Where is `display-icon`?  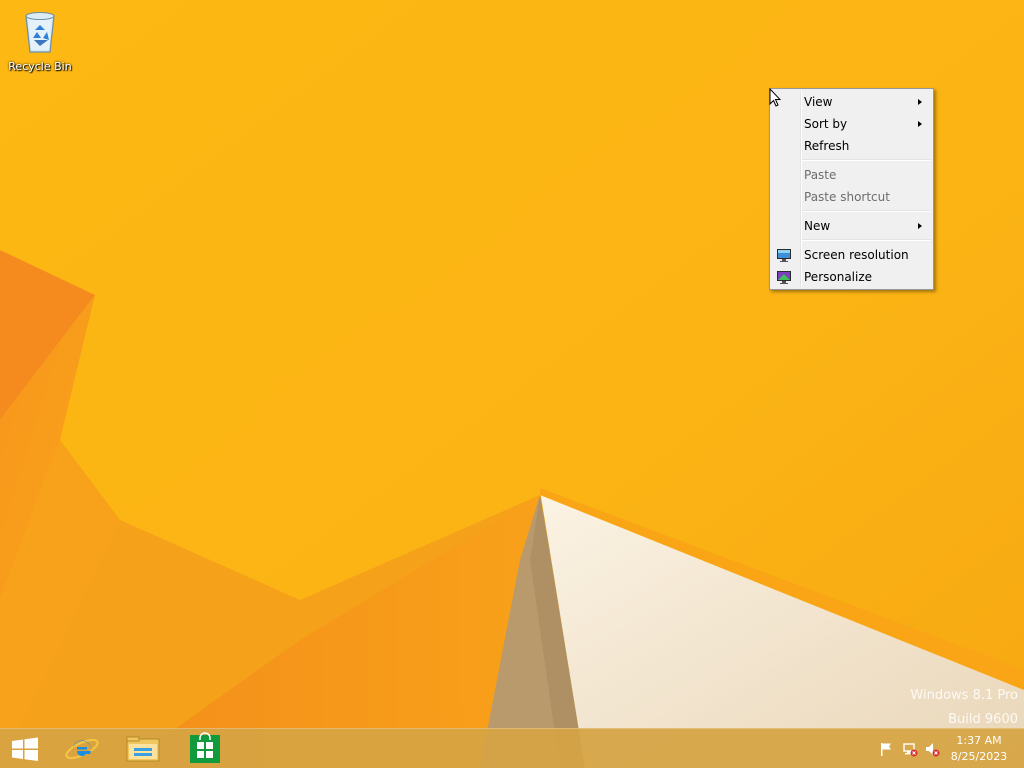 display-icon is located at coordinates (784, 255).